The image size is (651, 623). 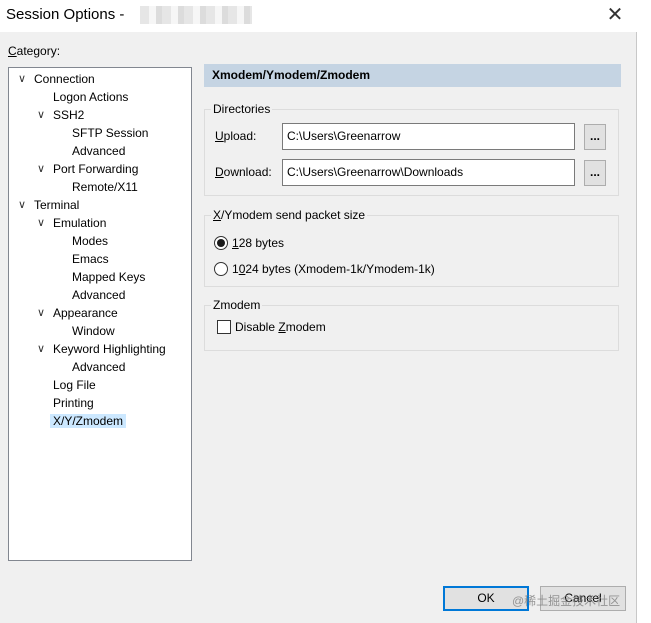 I want to click on tree-item-keyword-highlighting: ∨ Keyword Highlighting, so click(x=101, y=349).